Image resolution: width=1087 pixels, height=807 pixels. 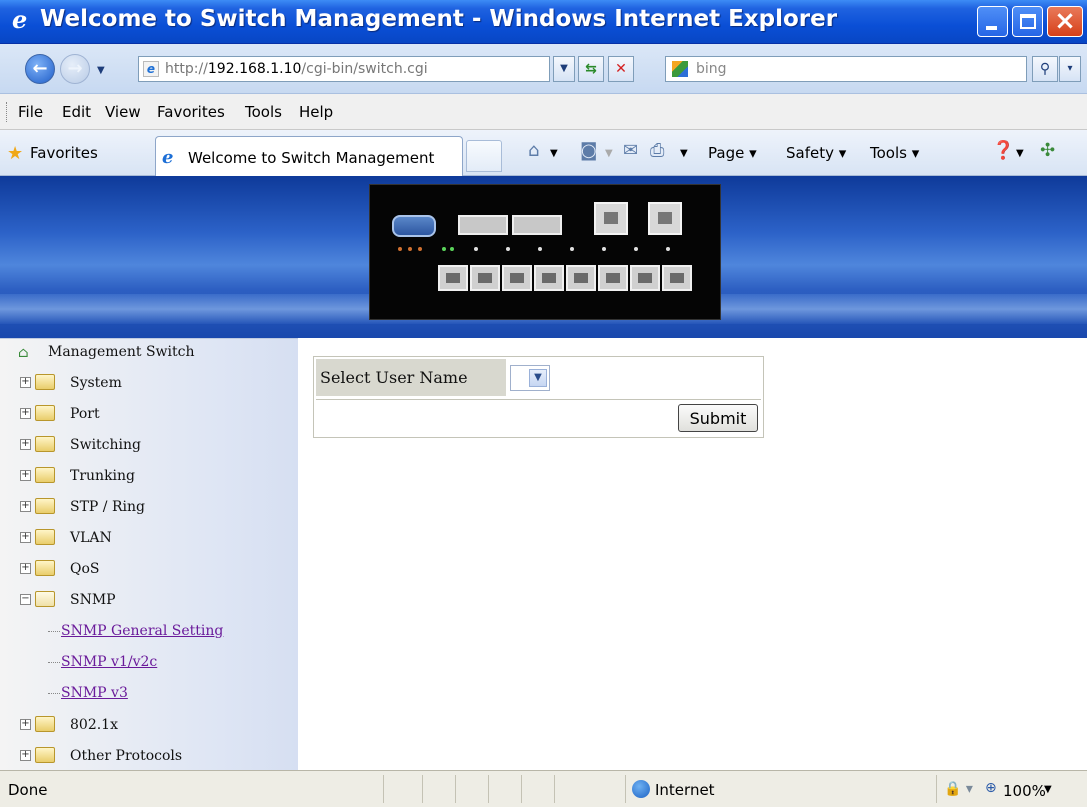 What do you see at coordinates (142, 631) in the screenshot?
I see `tree-leaf-link: SNMP General Setting` at bounding box center [142, 631].